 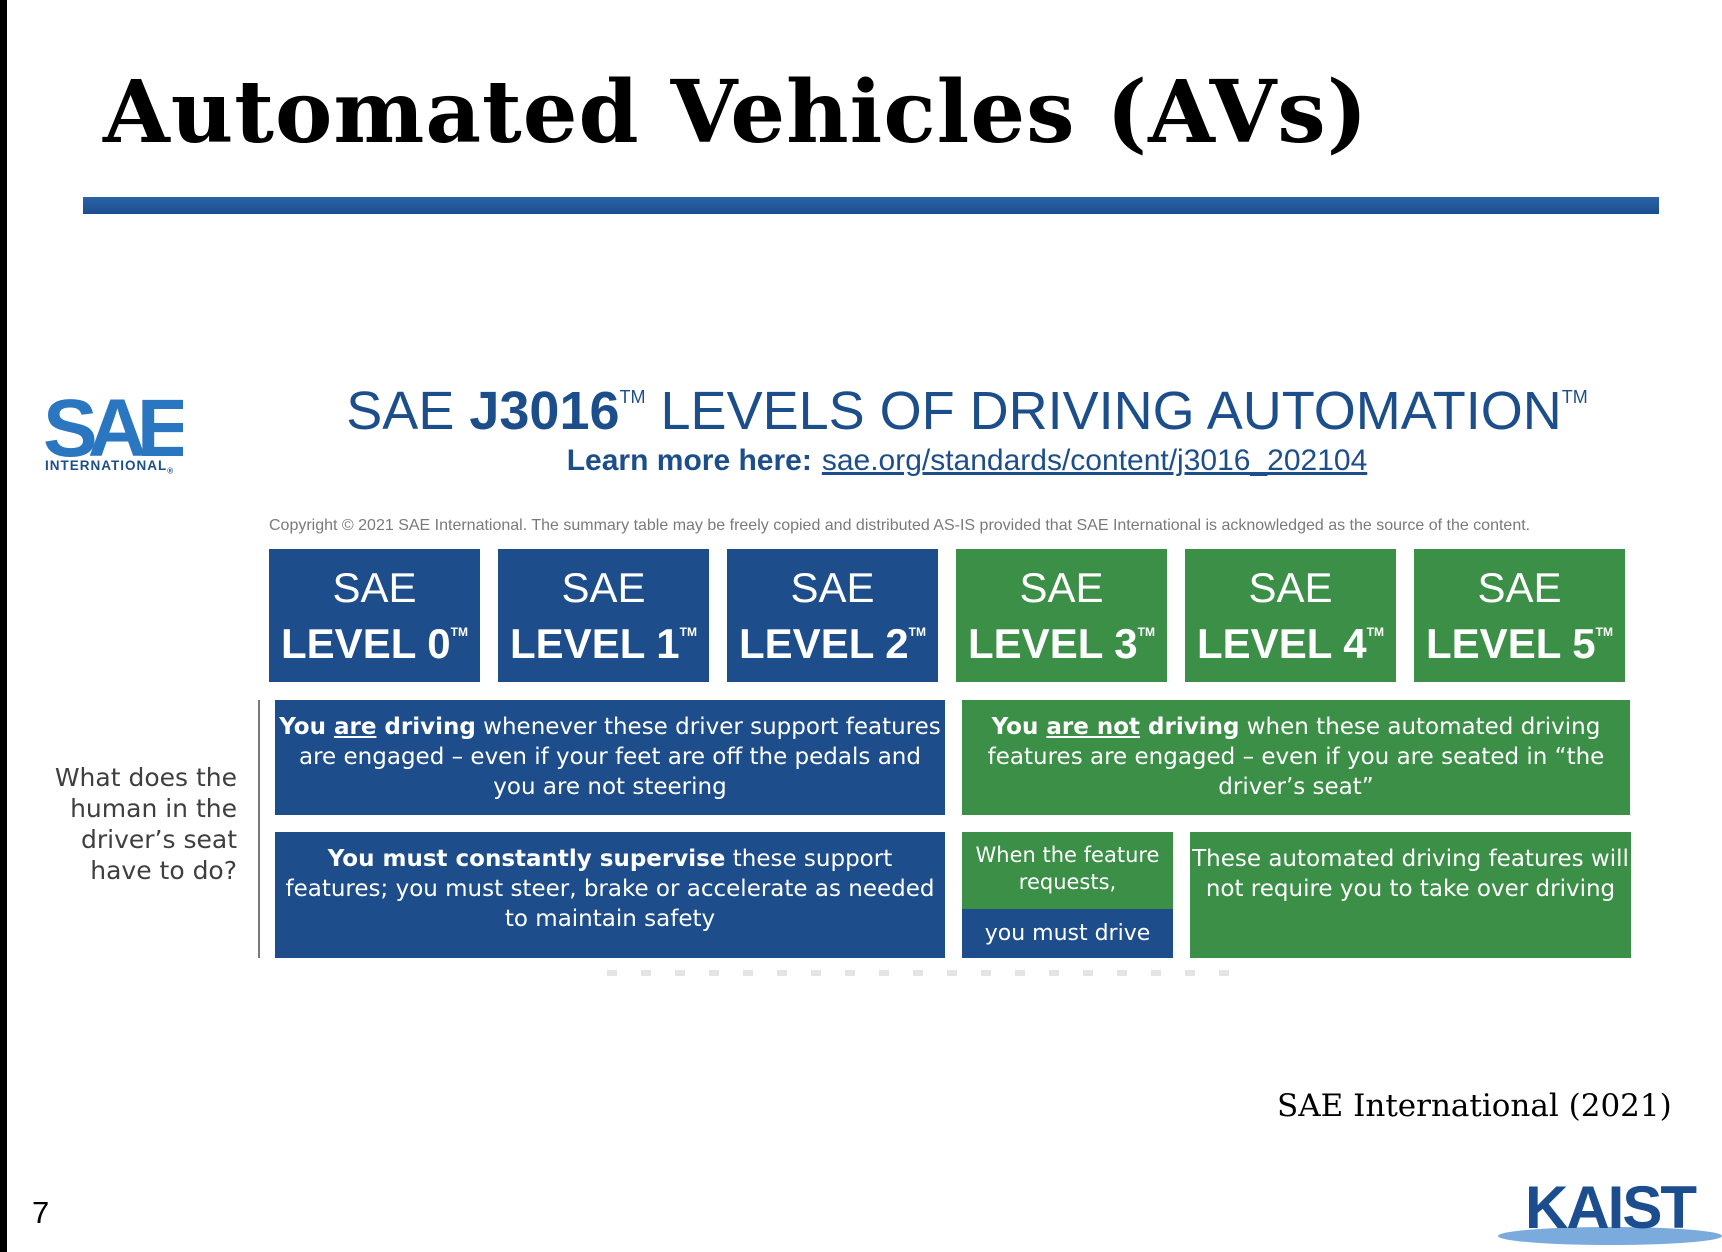 What do you see at coordinates (632, 397) in the screenshot?
I see `heading-tm: TM` at bounding box center [632, 397].